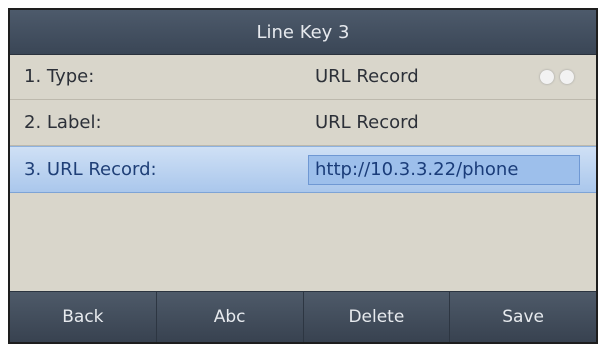  I want to click on list-item-label: 2. Label: URL Record, so click(303, 123).